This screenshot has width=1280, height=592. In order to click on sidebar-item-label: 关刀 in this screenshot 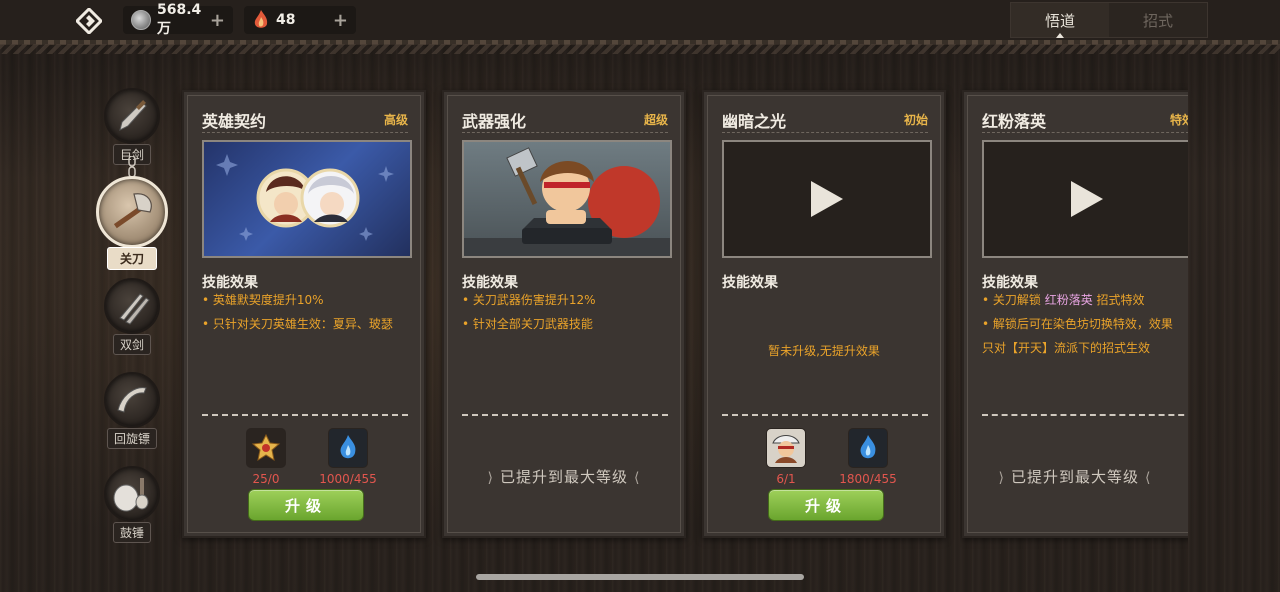, I will do `click(131, 258)`.